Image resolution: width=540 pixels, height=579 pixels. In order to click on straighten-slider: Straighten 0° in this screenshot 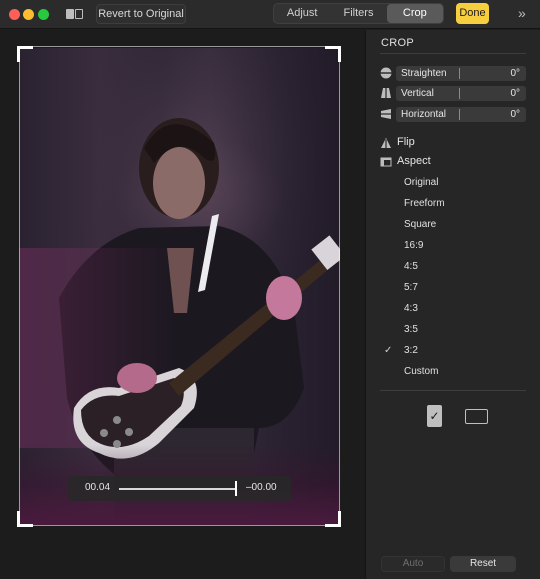, I will do `click(453, 73)`.